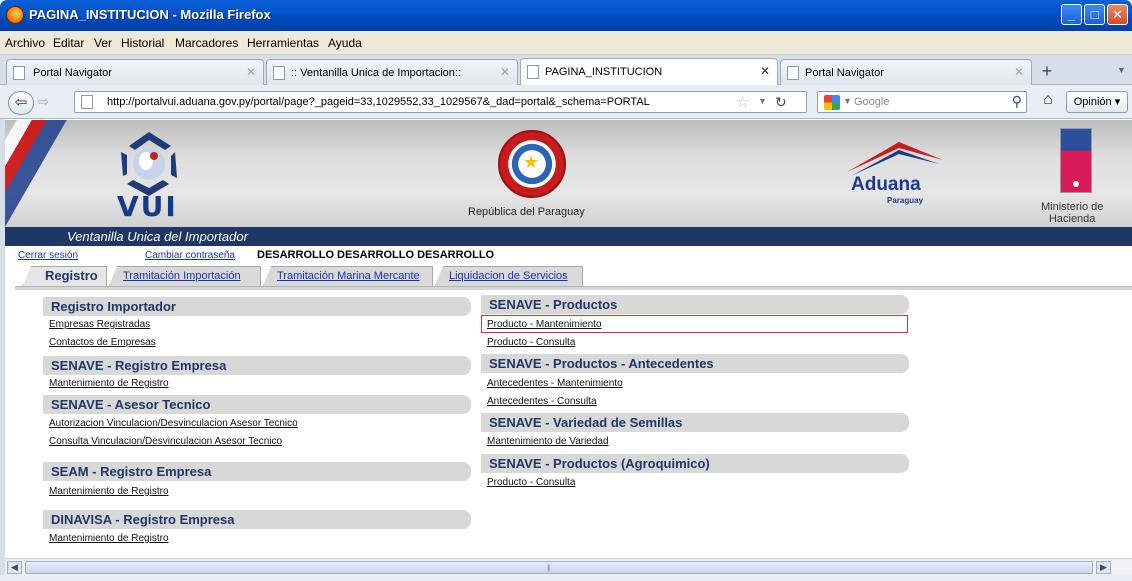 The image size is (1132, 581). What do you see at coordinates (1072, 207) in the screenshot?
I see `ministerio-line1: Ministerio de` at bounding box center [1072, 207].